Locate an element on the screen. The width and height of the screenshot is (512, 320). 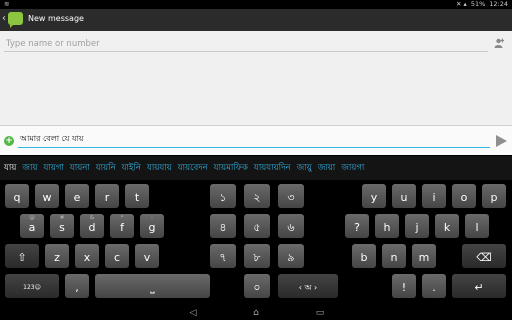
message-input: আমার বেলা যে যায় is located at coordinates (52, 139).